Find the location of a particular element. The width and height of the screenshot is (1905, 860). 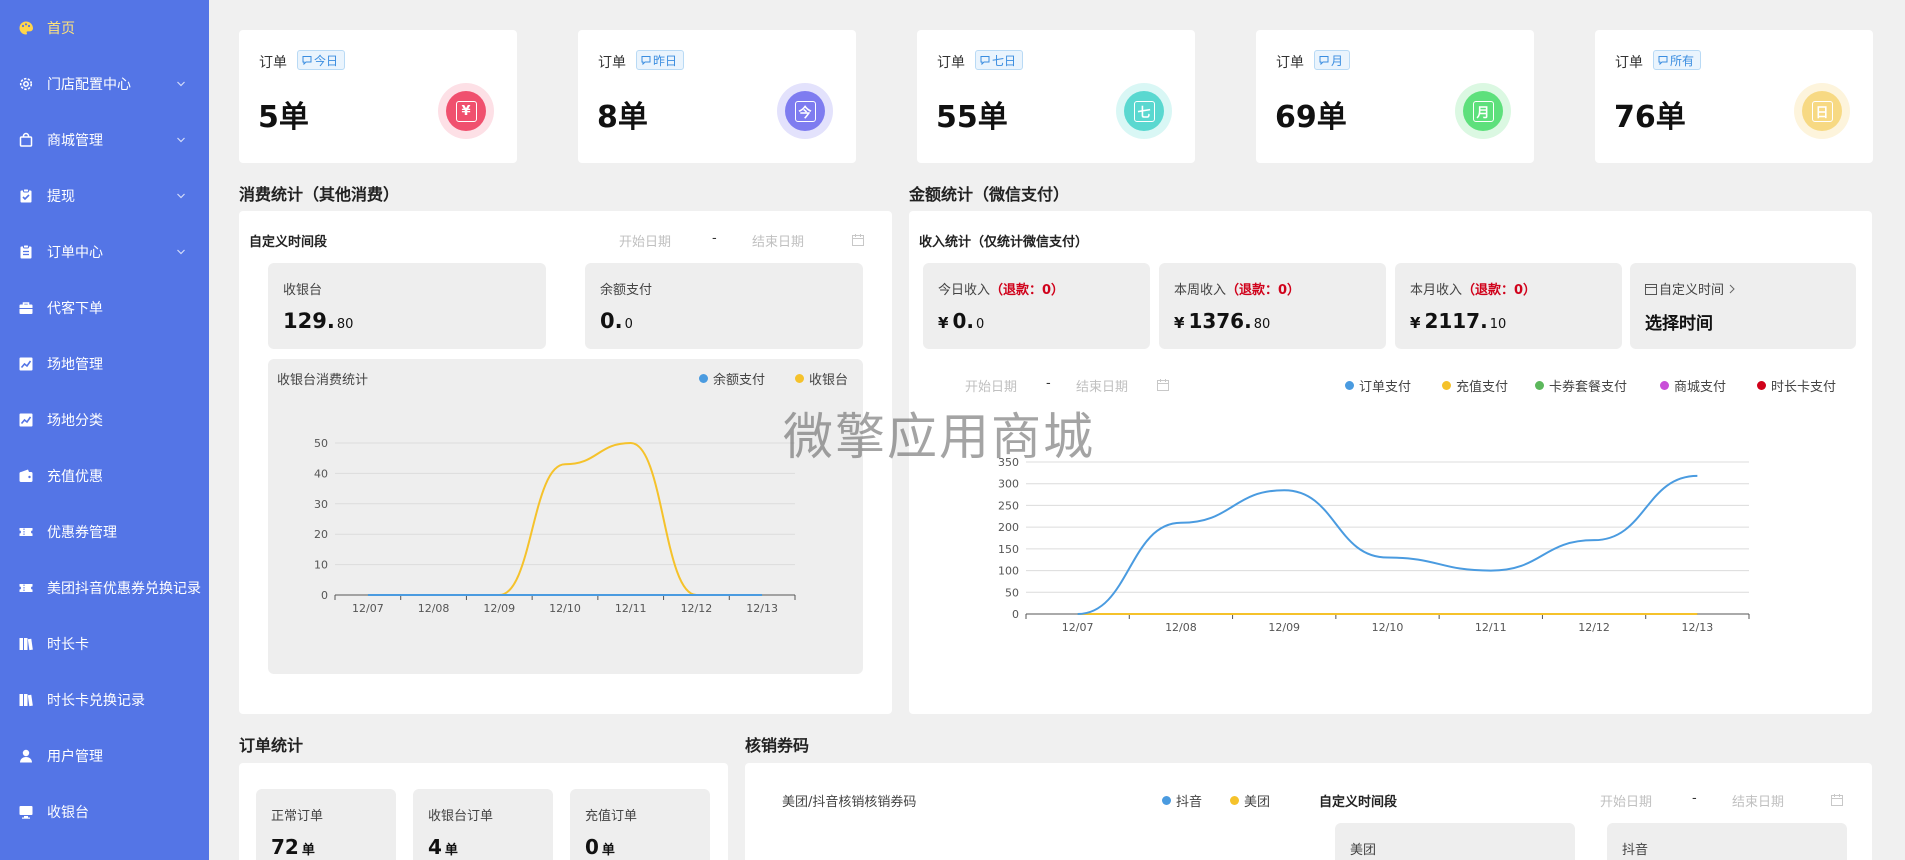

period-tag: 所有 is located at coordinates (1677, 60).